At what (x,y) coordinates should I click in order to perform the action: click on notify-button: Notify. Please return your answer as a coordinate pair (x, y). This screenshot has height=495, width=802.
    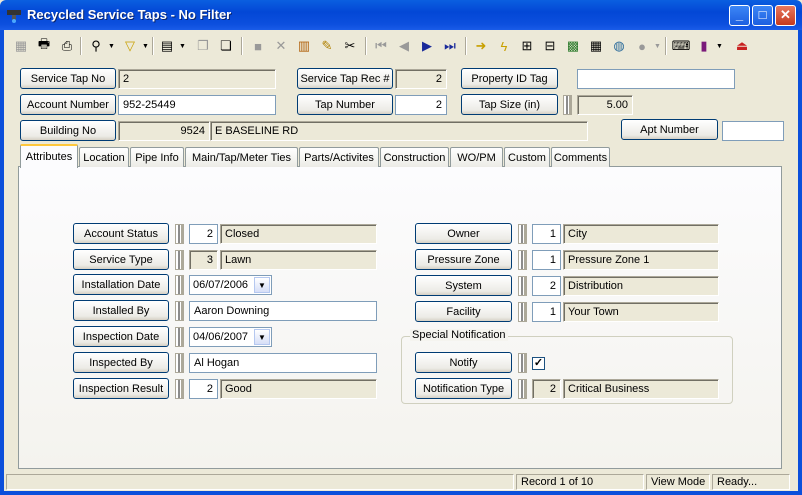
    Looking at the image, I should click on (463, 362).